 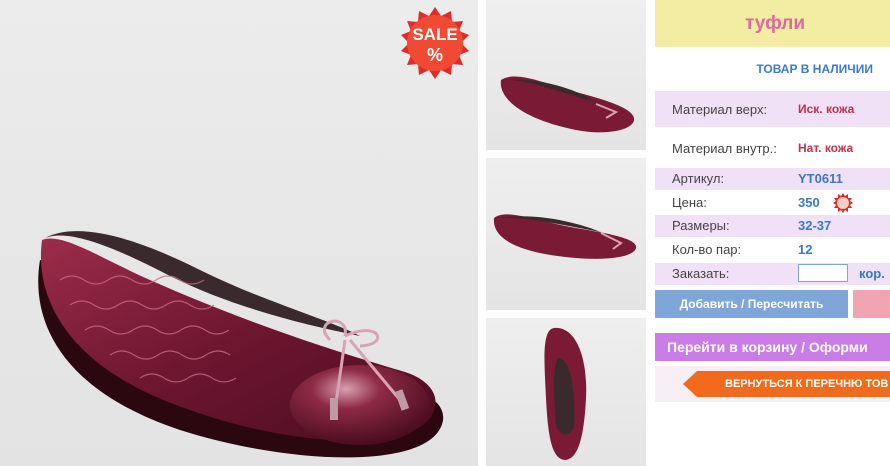 I want to click on spec-value: 12, so click(x=805, y=249).